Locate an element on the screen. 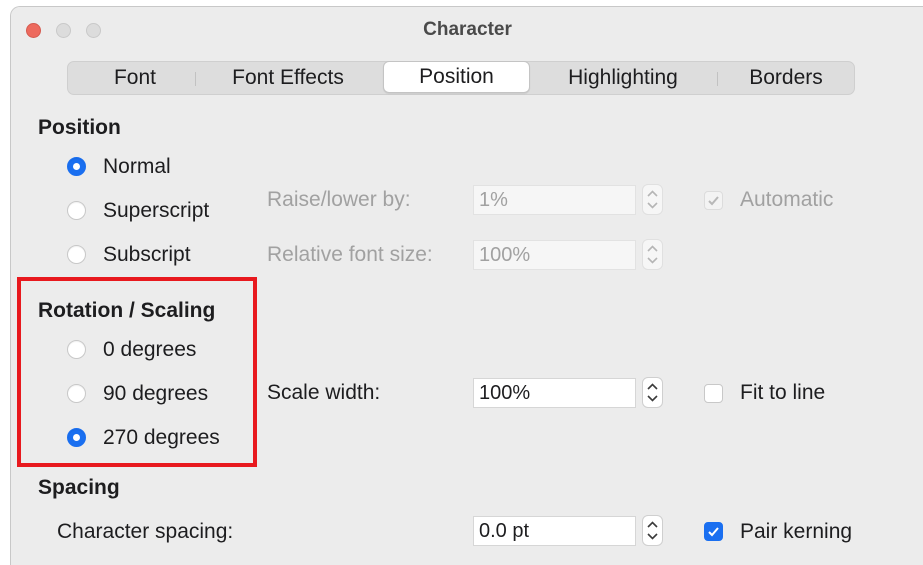 The width and height of the screenshot is (923, 565). subscript-radio is located at coordinates (76, 254).